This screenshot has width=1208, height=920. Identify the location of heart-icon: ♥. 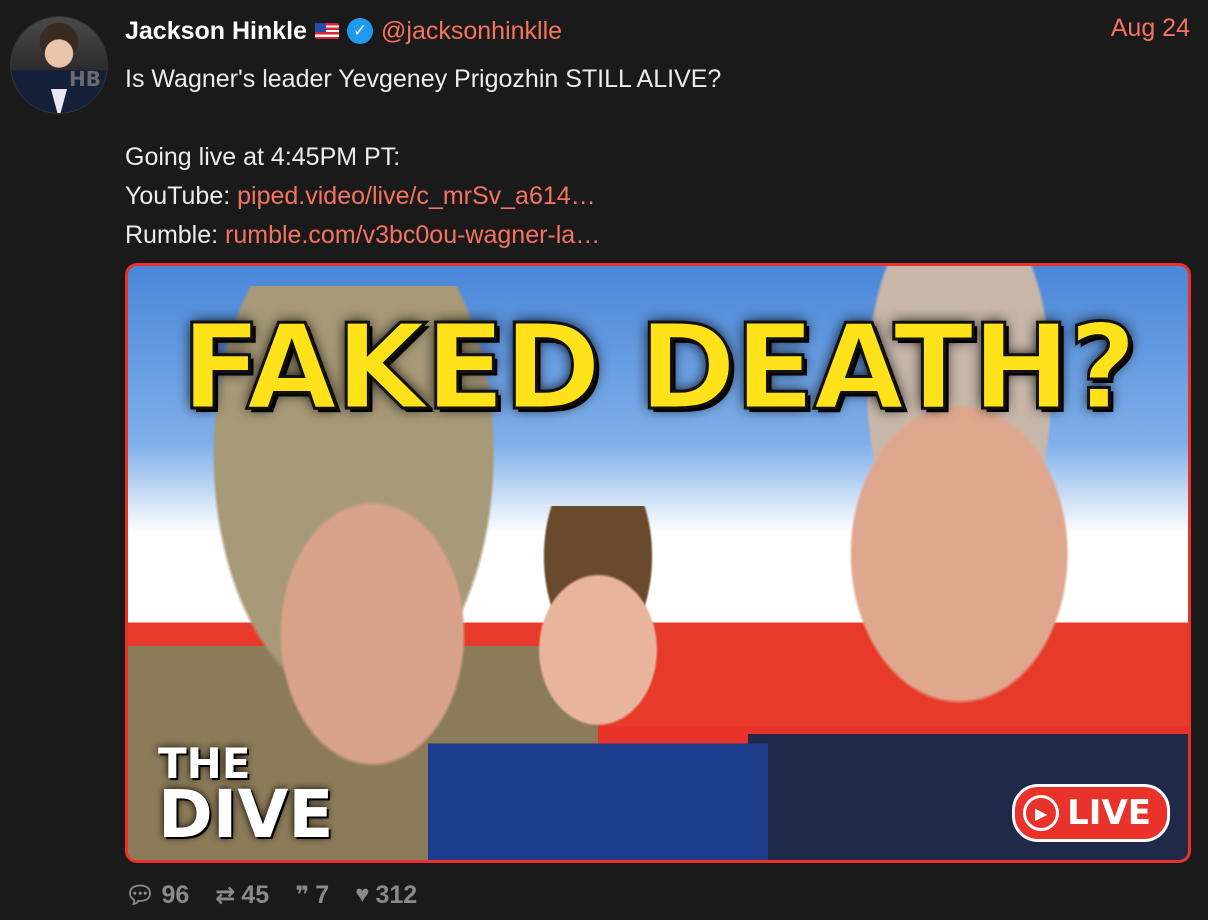
(362, 894).